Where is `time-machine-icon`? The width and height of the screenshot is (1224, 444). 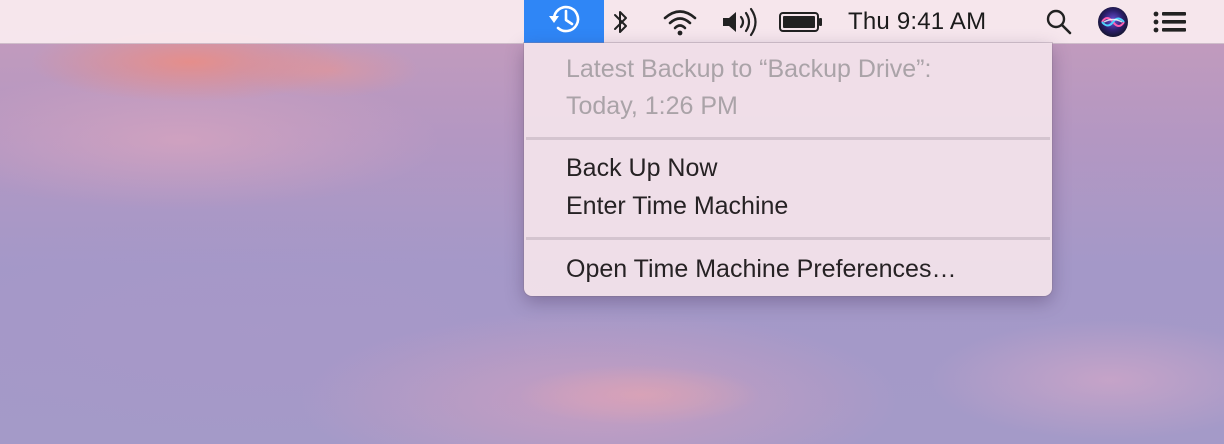
time-machine-icon is located at coordinates (564, 22).